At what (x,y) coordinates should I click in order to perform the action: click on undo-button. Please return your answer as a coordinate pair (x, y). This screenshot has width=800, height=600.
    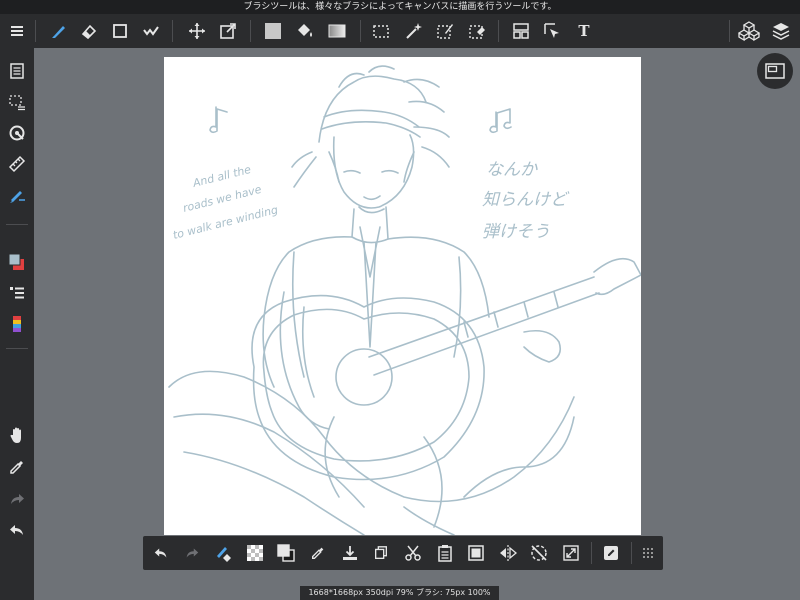
    Looking at the image, I should click on (17, 530).